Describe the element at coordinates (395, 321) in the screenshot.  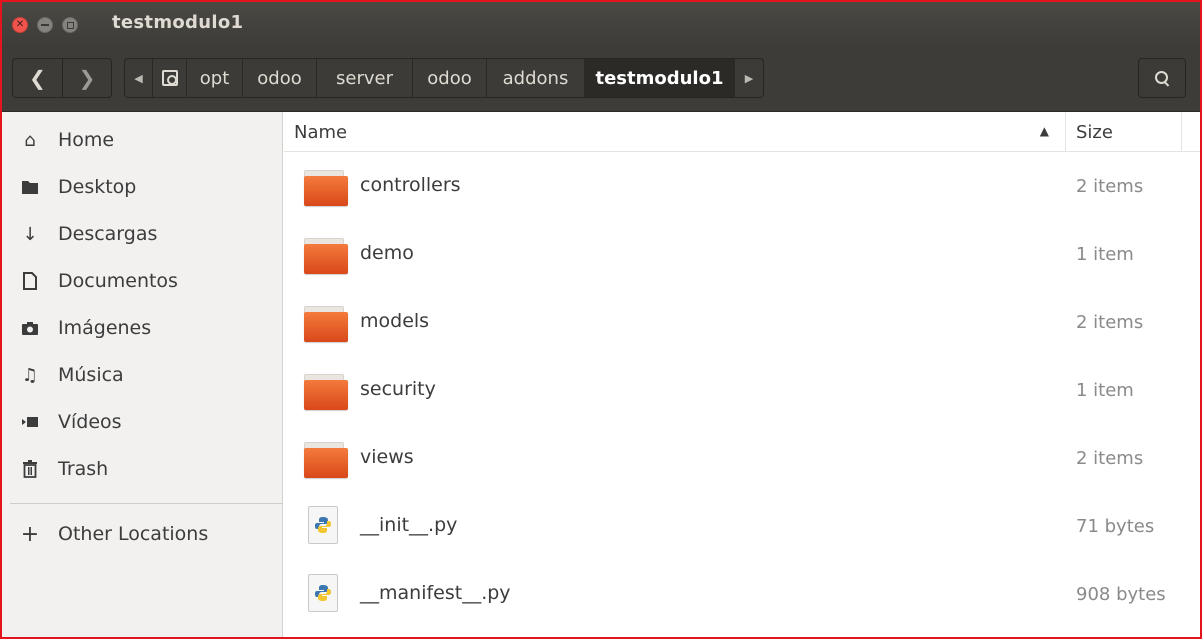
I see `file-name: models` at that location.